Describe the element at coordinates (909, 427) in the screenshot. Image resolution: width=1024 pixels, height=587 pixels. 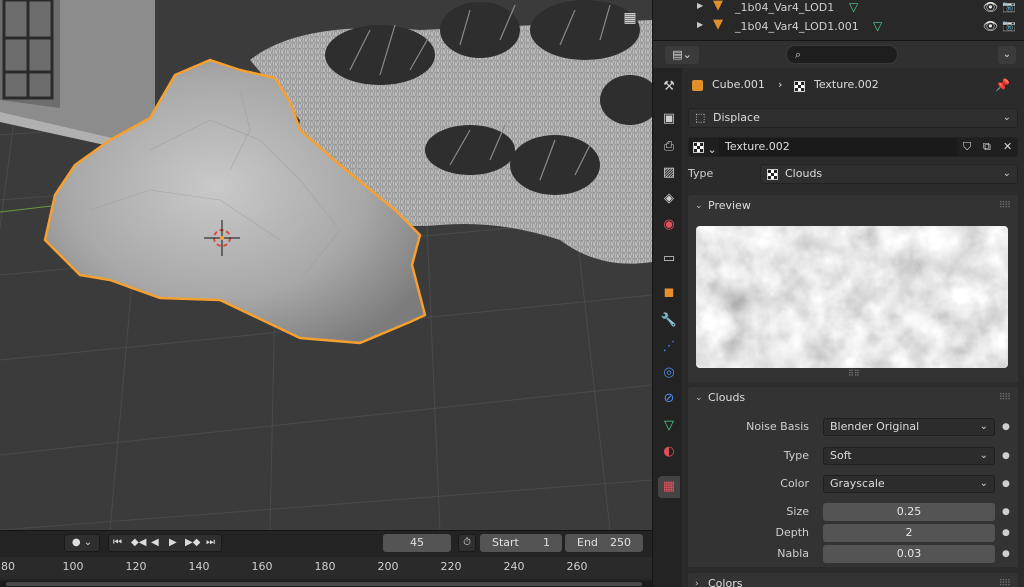
I see `noise-basis-select: Blender Original ⌄` at that location.